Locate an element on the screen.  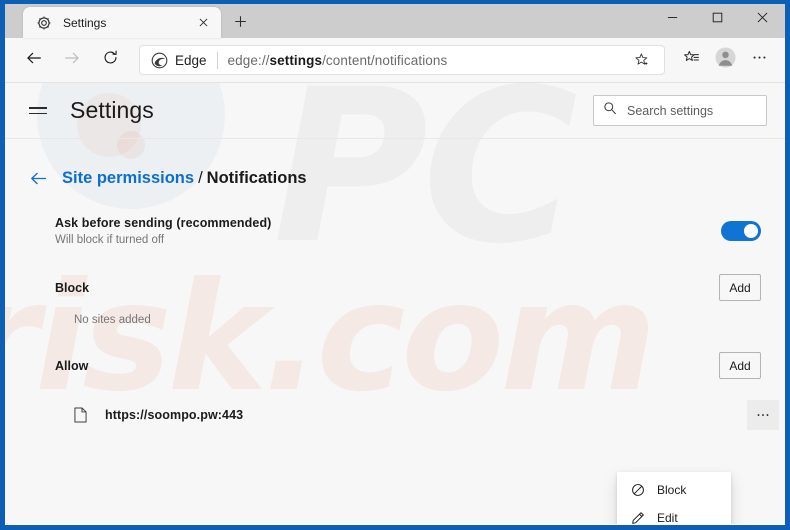
context-menu-item-edit: Edit is located at coordinates (674, 514).